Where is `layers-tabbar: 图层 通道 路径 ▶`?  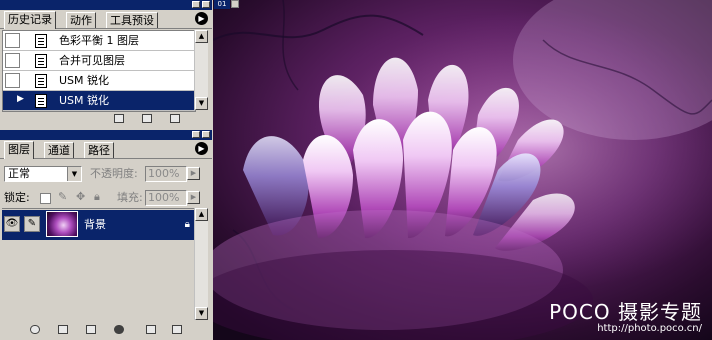
layers-tabbar: 图层 通道 路径 ▶ is located at coordinates (106, 149).